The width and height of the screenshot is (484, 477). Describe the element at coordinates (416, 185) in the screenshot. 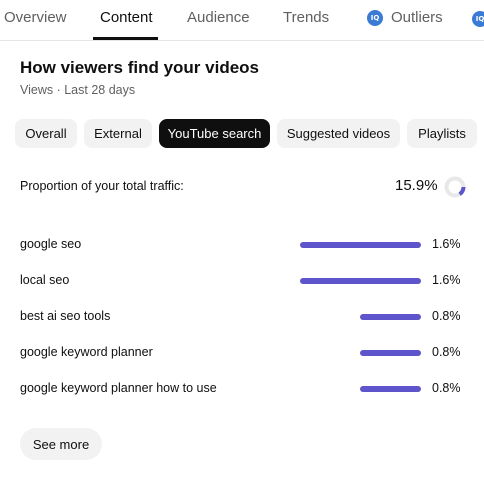

I see `proportion-value: 15.9%` at that location.